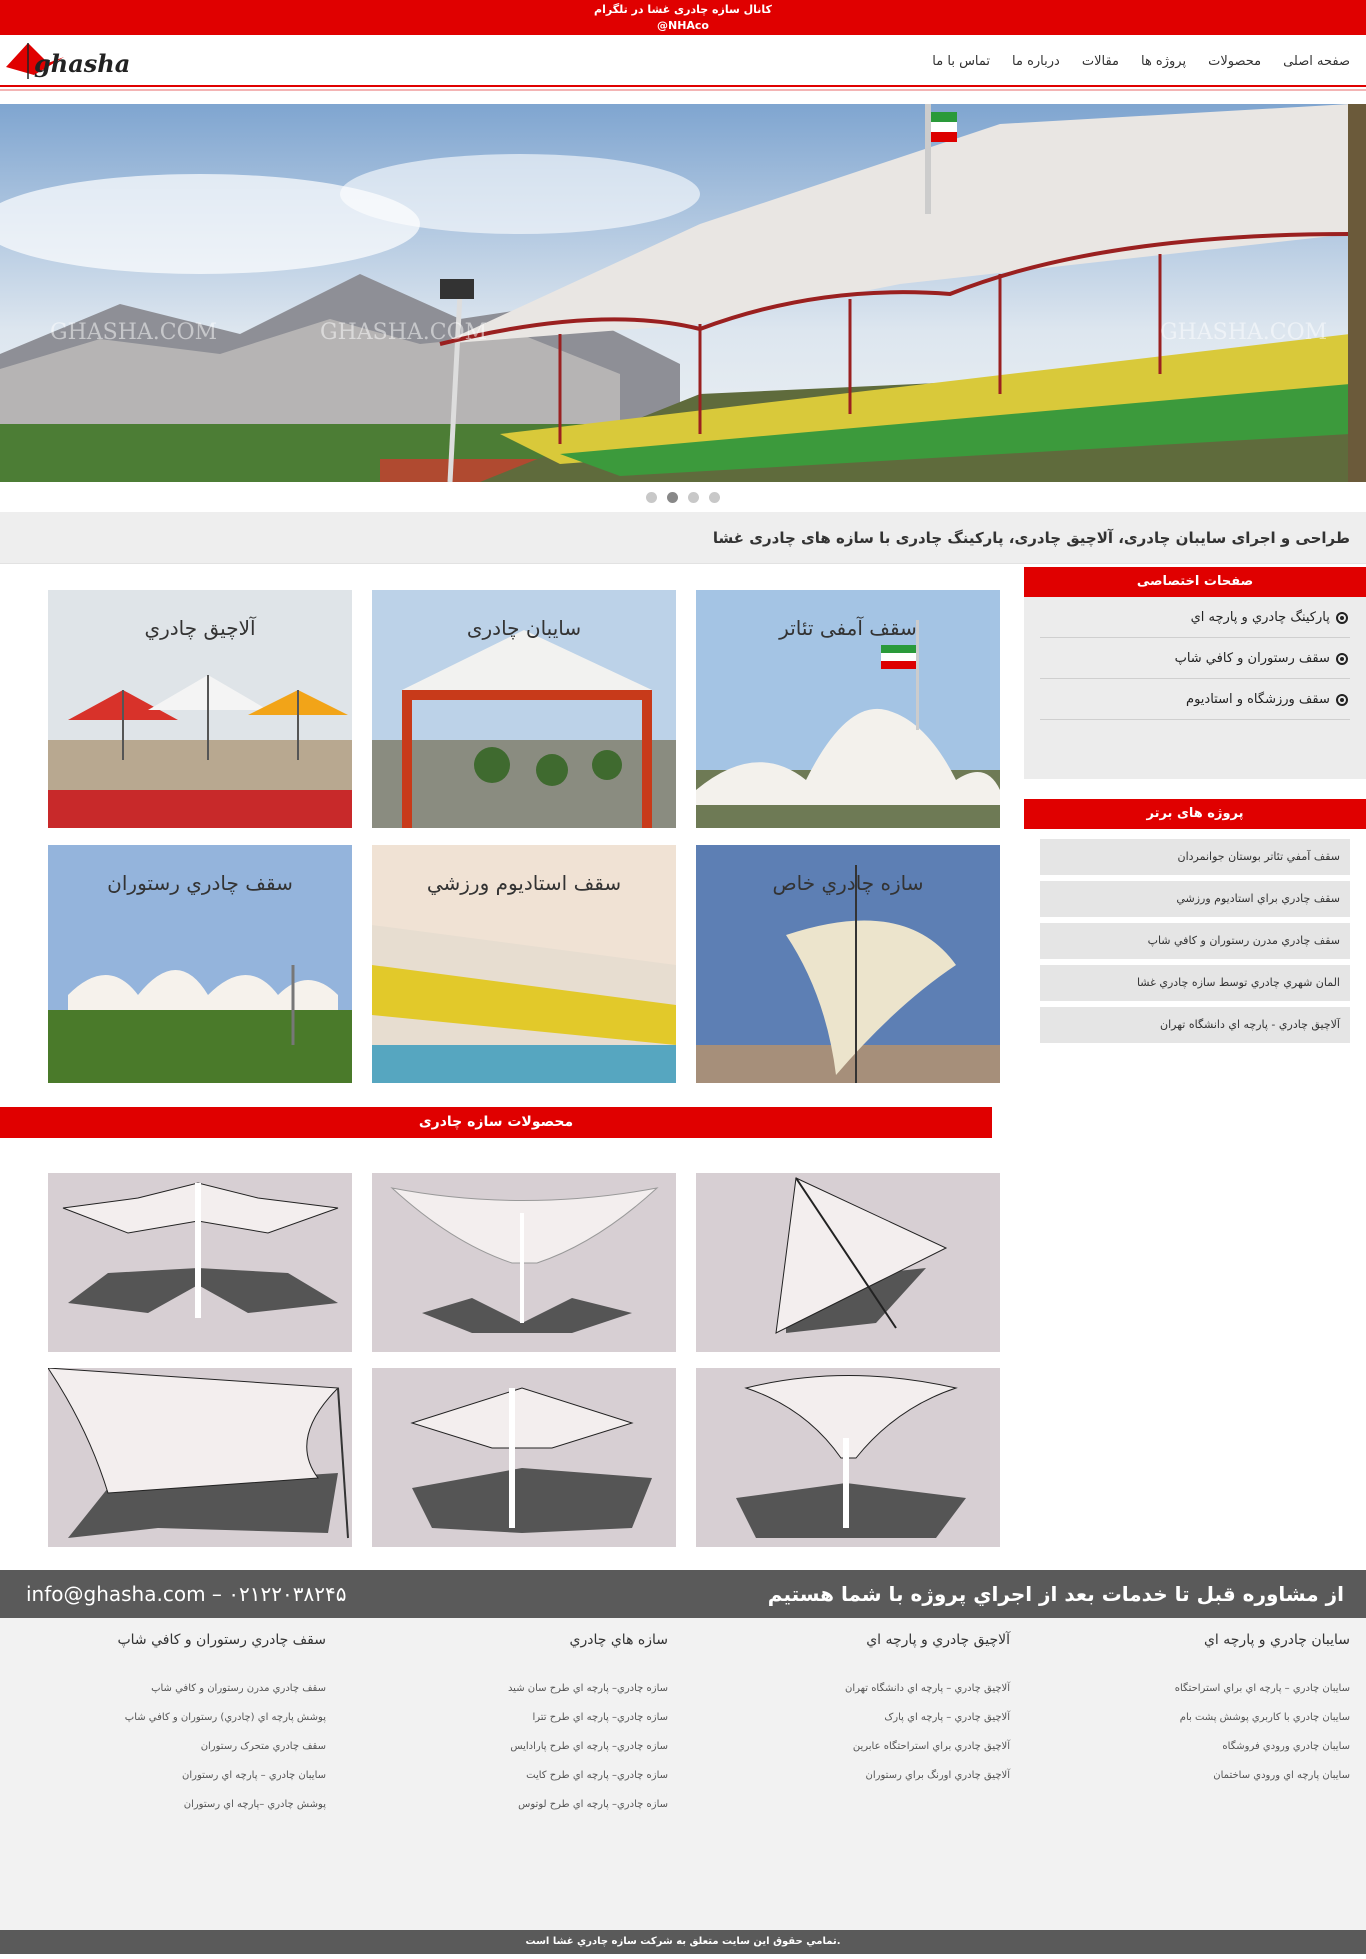  I want to click on project-link-3: سقف چادري مدرن رستوران و کافي شاپ, so click(1195, 941).